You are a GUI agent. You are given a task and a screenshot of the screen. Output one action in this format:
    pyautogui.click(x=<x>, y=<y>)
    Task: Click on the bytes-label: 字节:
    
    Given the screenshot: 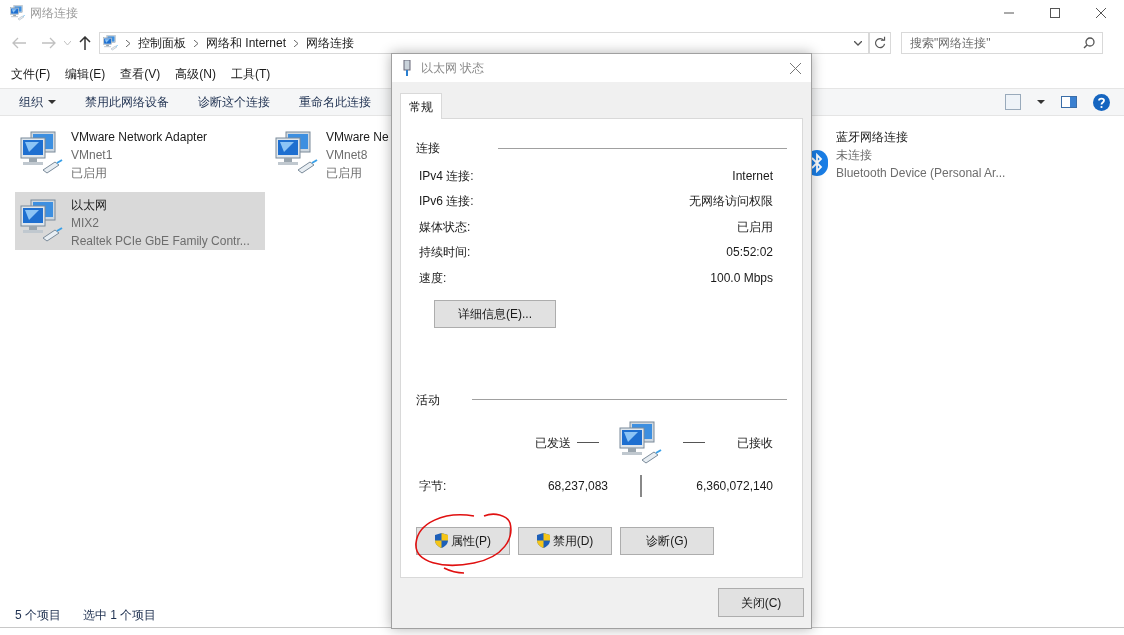 What is the action you would take?
    pyautogui.click(x=433, y=486)
    